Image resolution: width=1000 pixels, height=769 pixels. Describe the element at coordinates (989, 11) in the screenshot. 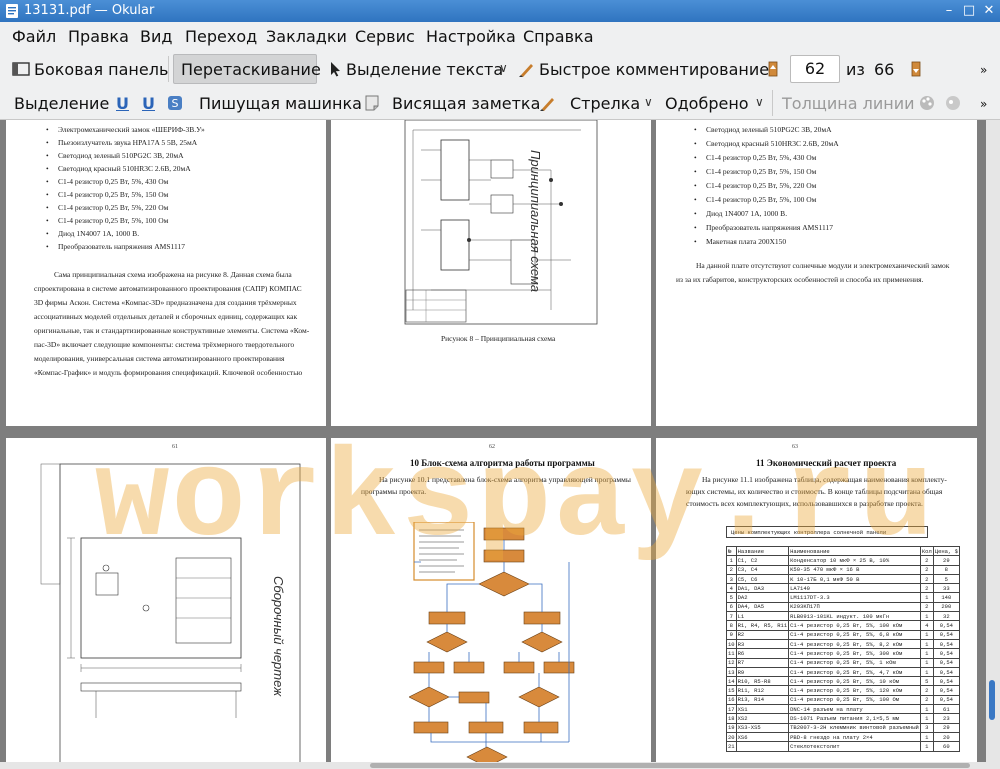

I see `close-icon: ✕` at that location.